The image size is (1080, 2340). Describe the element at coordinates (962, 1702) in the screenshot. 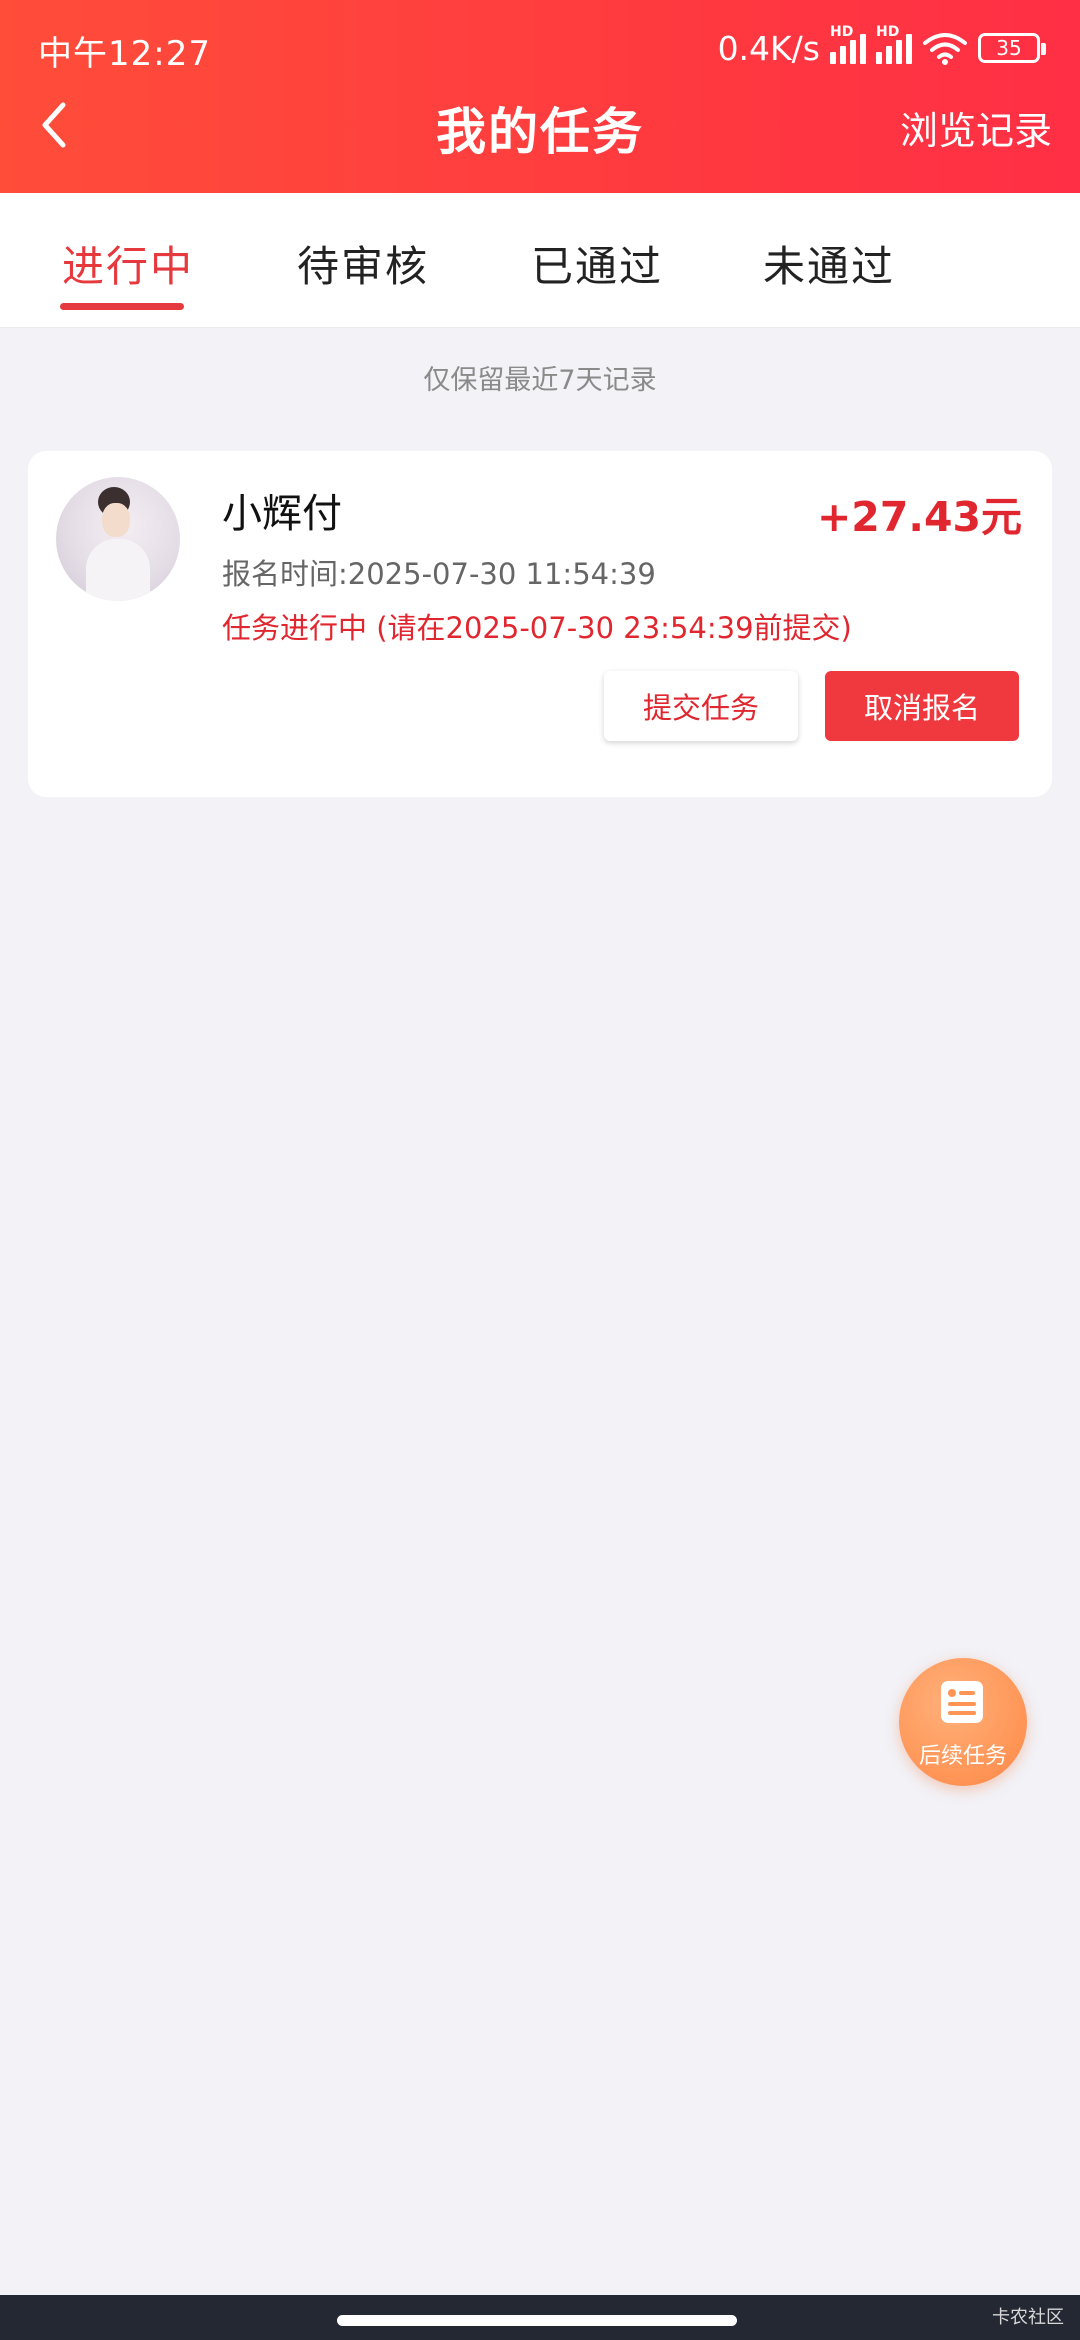

I see `task-list-icon` at that location.